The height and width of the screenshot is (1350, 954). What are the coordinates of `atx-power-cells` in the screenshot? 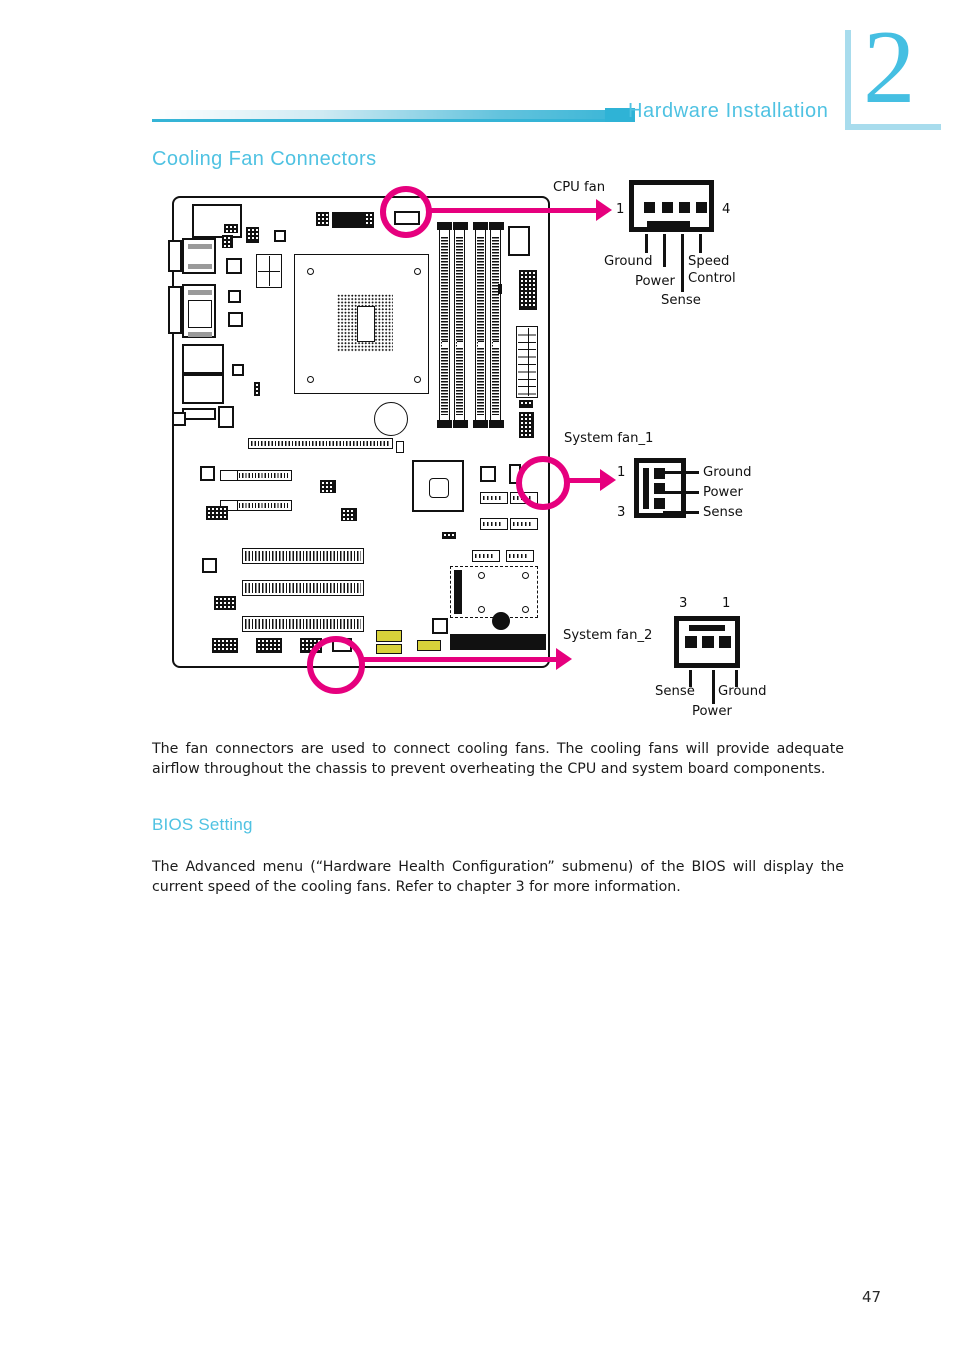 It's located at (527, 362).